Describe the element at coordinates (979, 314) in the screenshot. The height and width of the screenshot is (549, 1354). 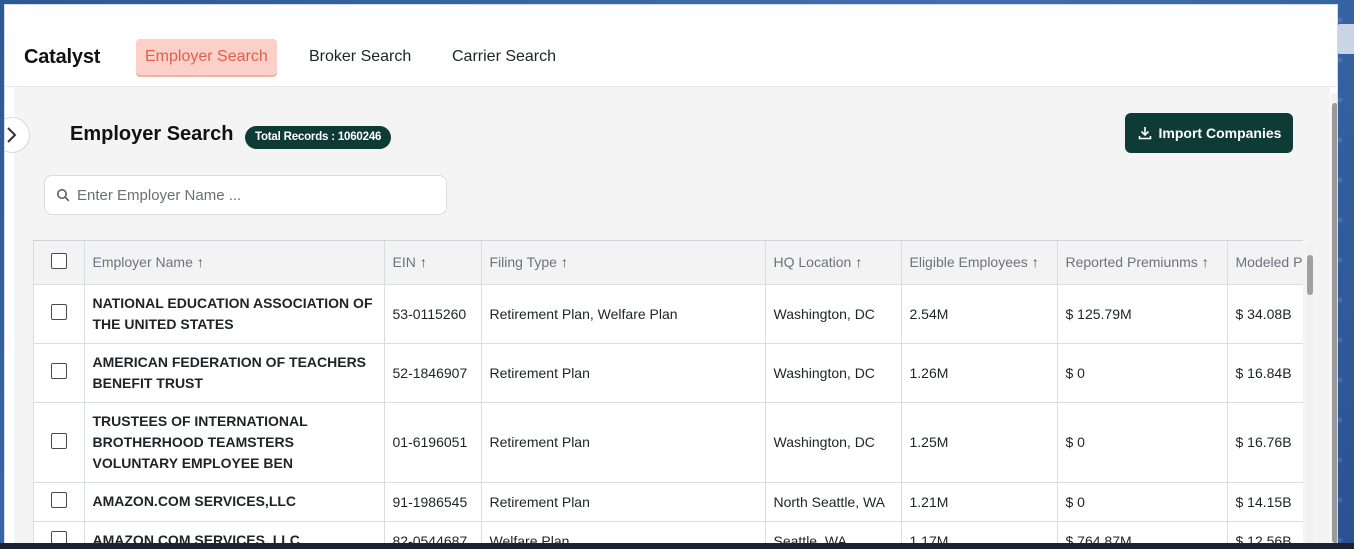
I see `eligible-employees-cell: 2.54M` at that location.